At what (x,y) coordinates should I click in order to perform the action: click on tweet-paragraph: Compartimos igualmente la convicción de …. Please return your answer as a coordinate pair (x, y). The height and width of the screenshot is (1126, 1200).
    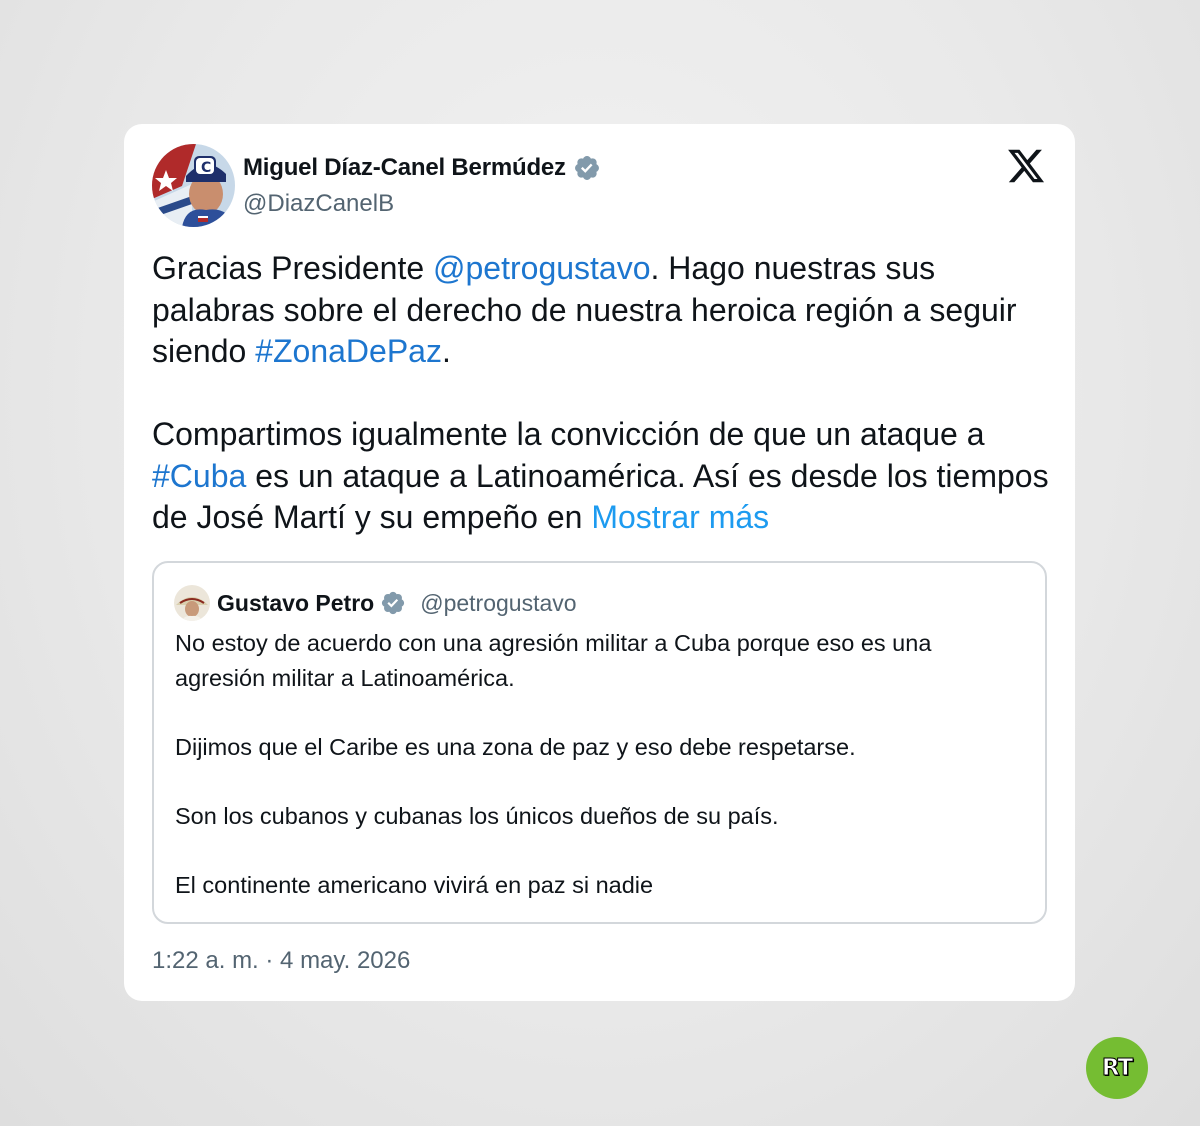
    Looking at the image, I should click on (602, 476).